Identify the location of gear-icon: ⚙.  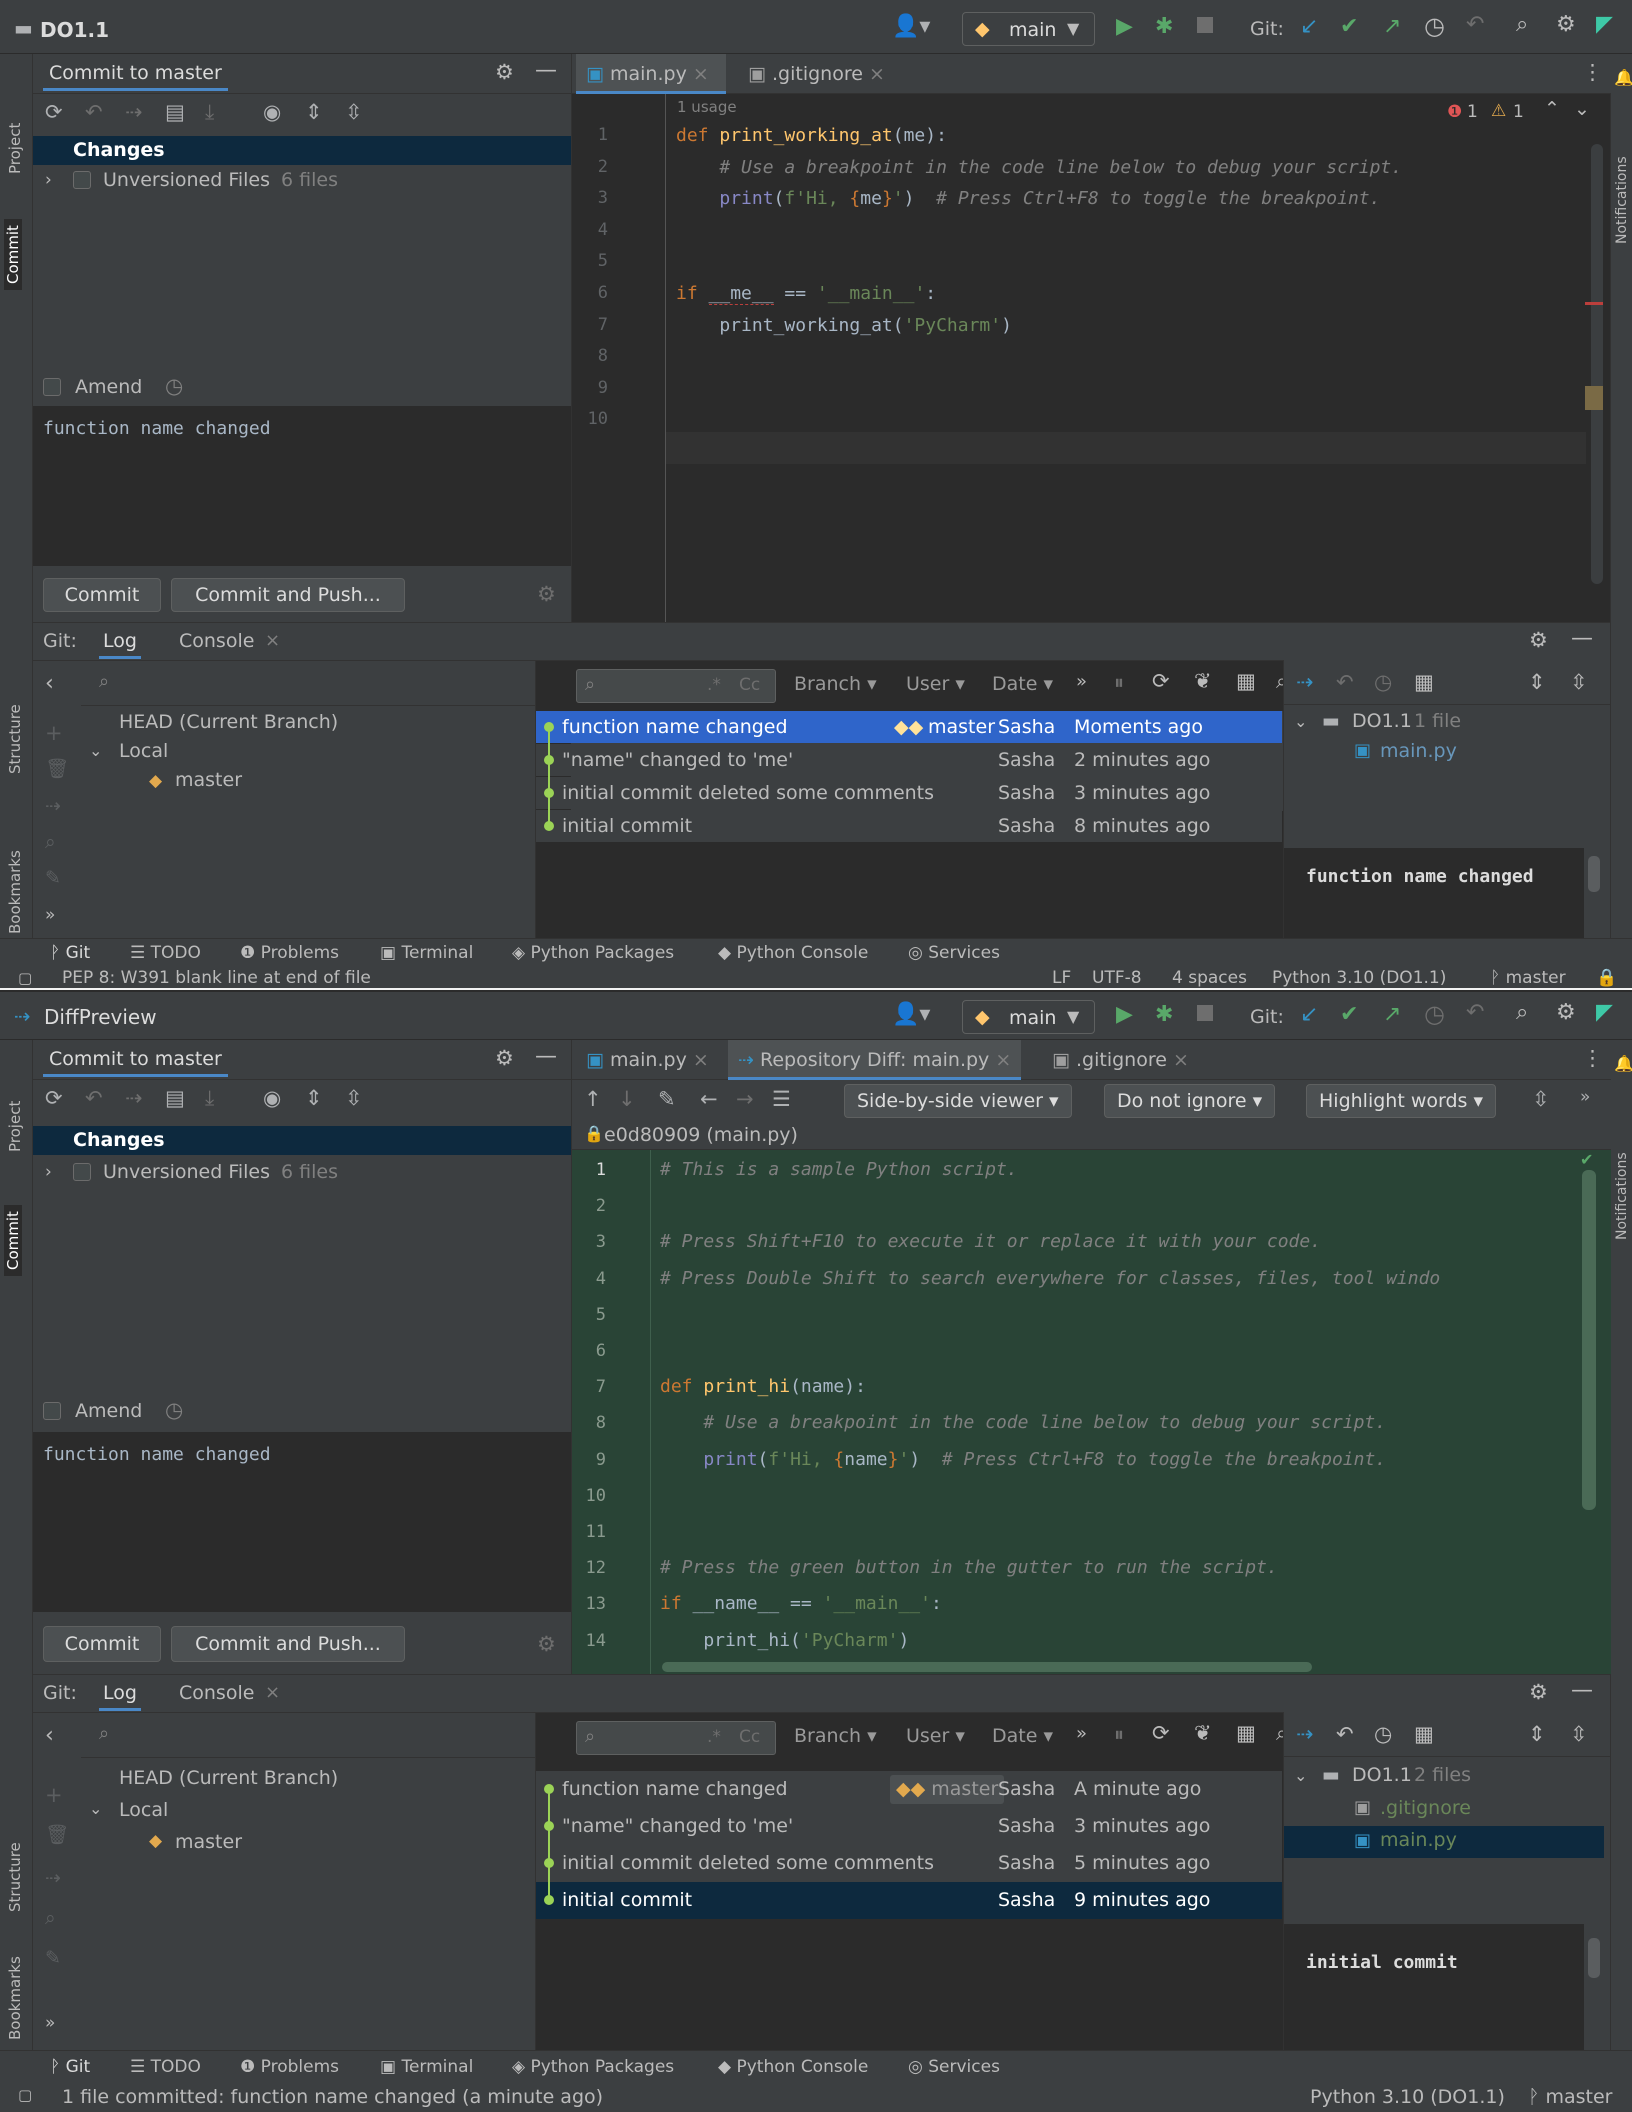
(1566, 1012).